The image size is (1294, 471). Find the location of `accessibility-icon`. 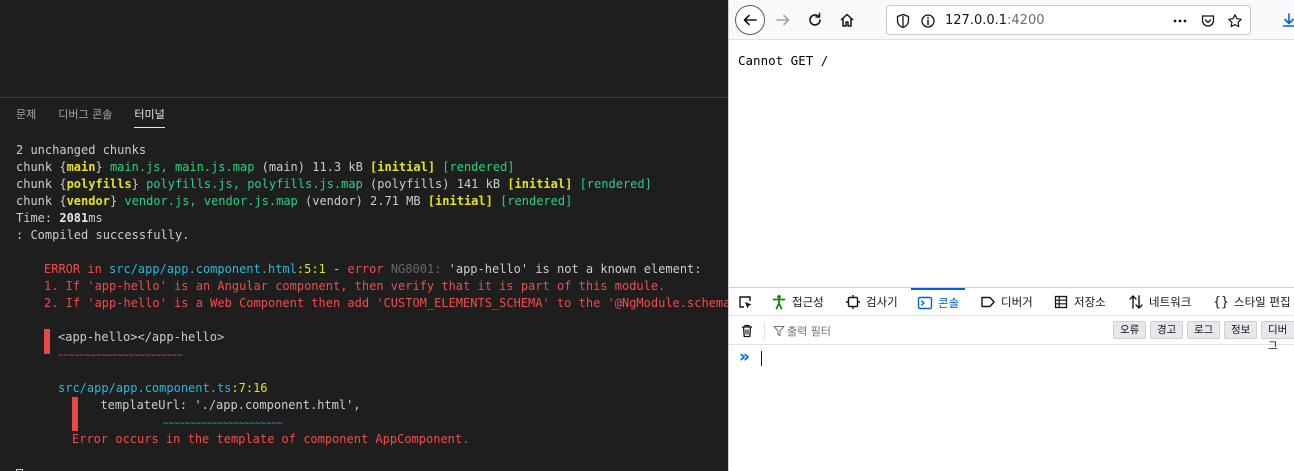

accessibility-icon is located at coordinates (779, 302).